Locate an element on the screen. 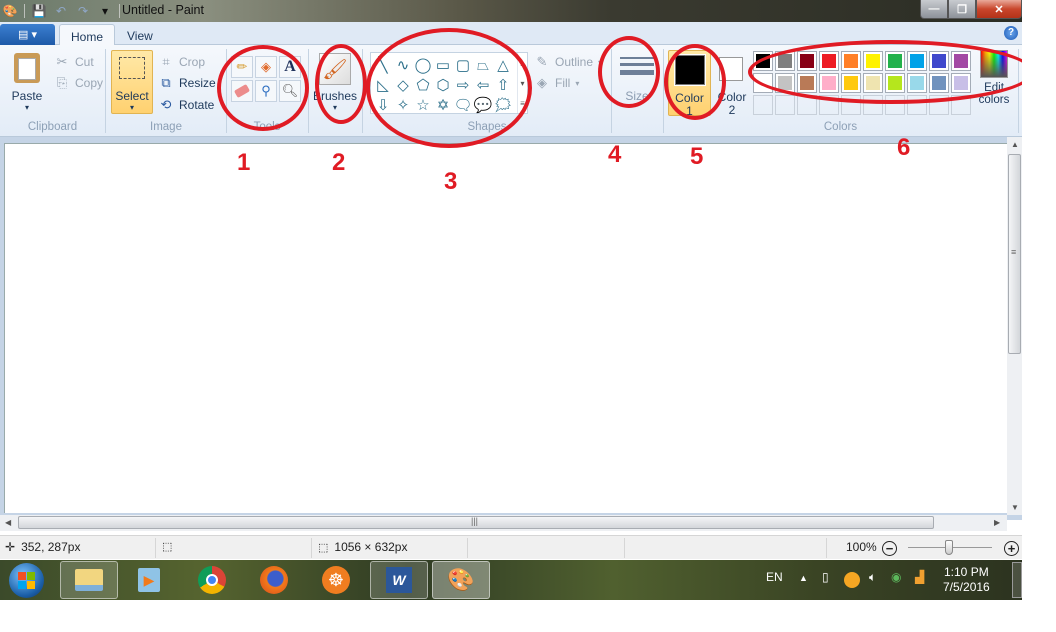  tab-home: Home is located at coordinates (87, 35).